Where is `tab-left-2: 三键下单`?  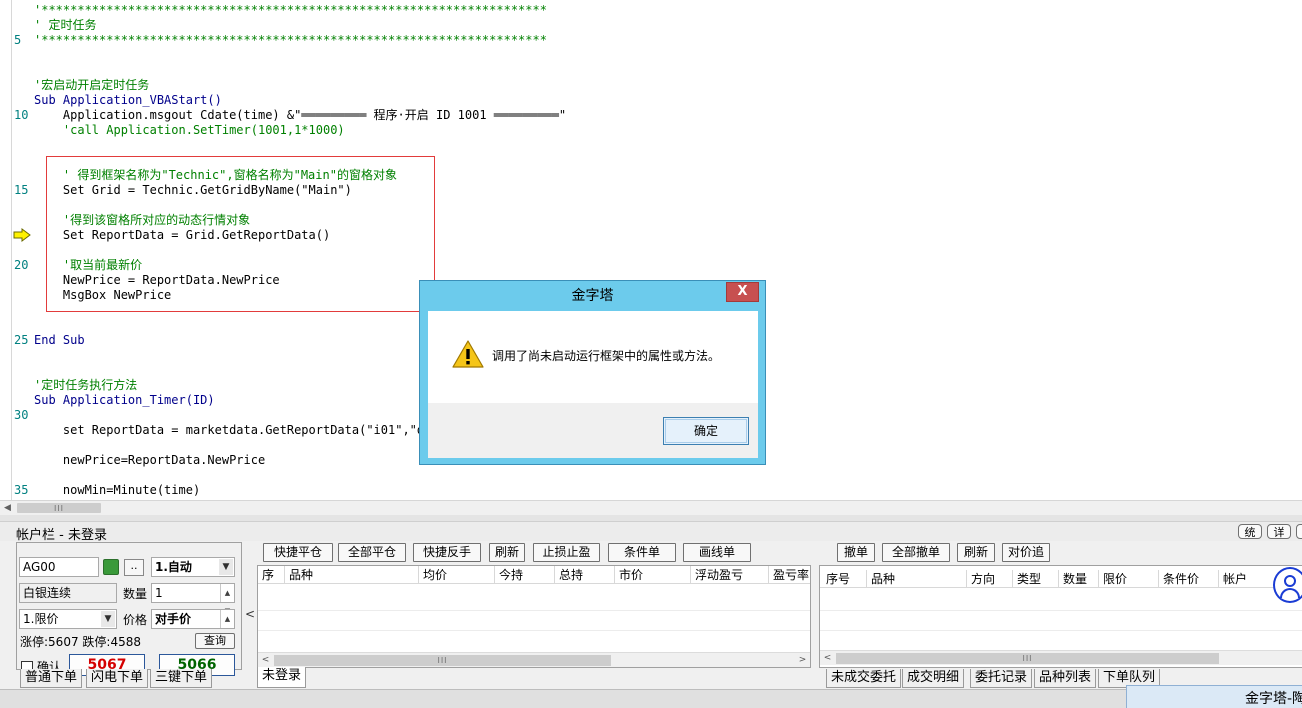
tab-left-2: 三键下单 is located at coordinates (181, 678).